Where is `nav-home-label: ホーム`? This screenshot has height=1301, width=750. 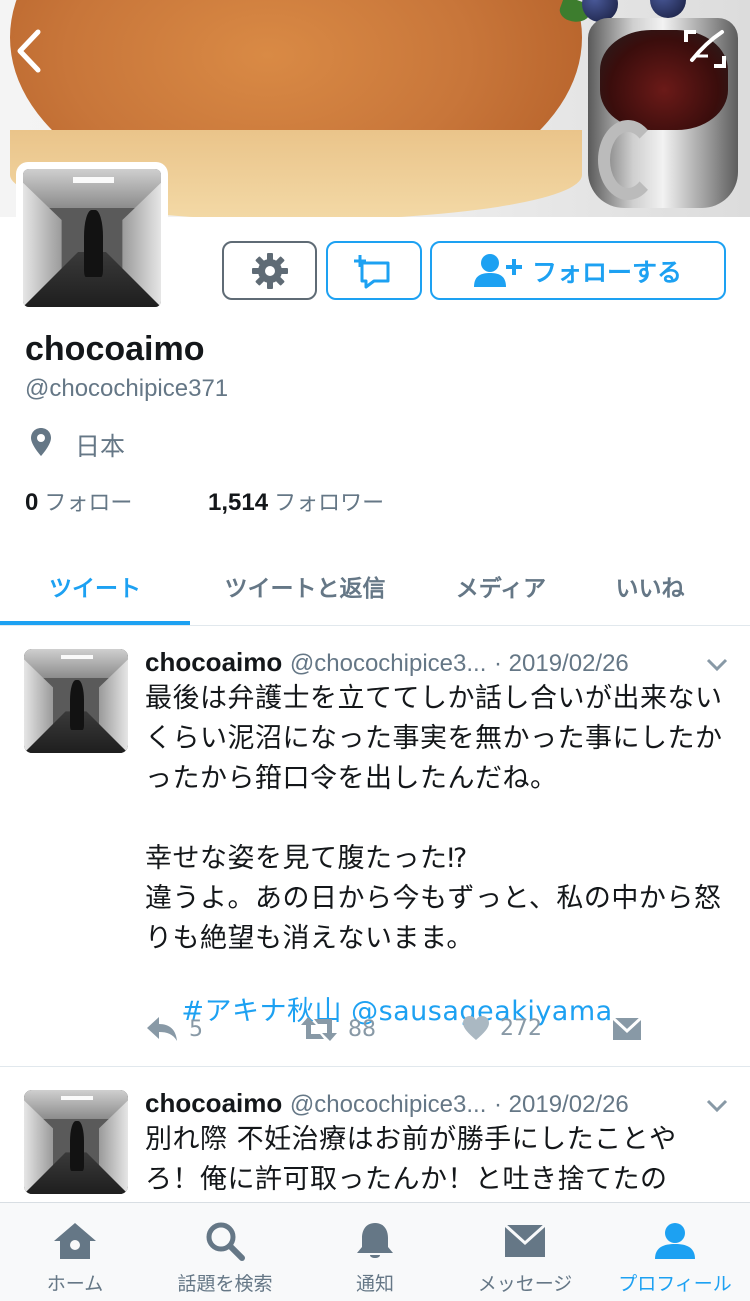
nav-home-label: ホーム is located at coordinates (75, 1284).